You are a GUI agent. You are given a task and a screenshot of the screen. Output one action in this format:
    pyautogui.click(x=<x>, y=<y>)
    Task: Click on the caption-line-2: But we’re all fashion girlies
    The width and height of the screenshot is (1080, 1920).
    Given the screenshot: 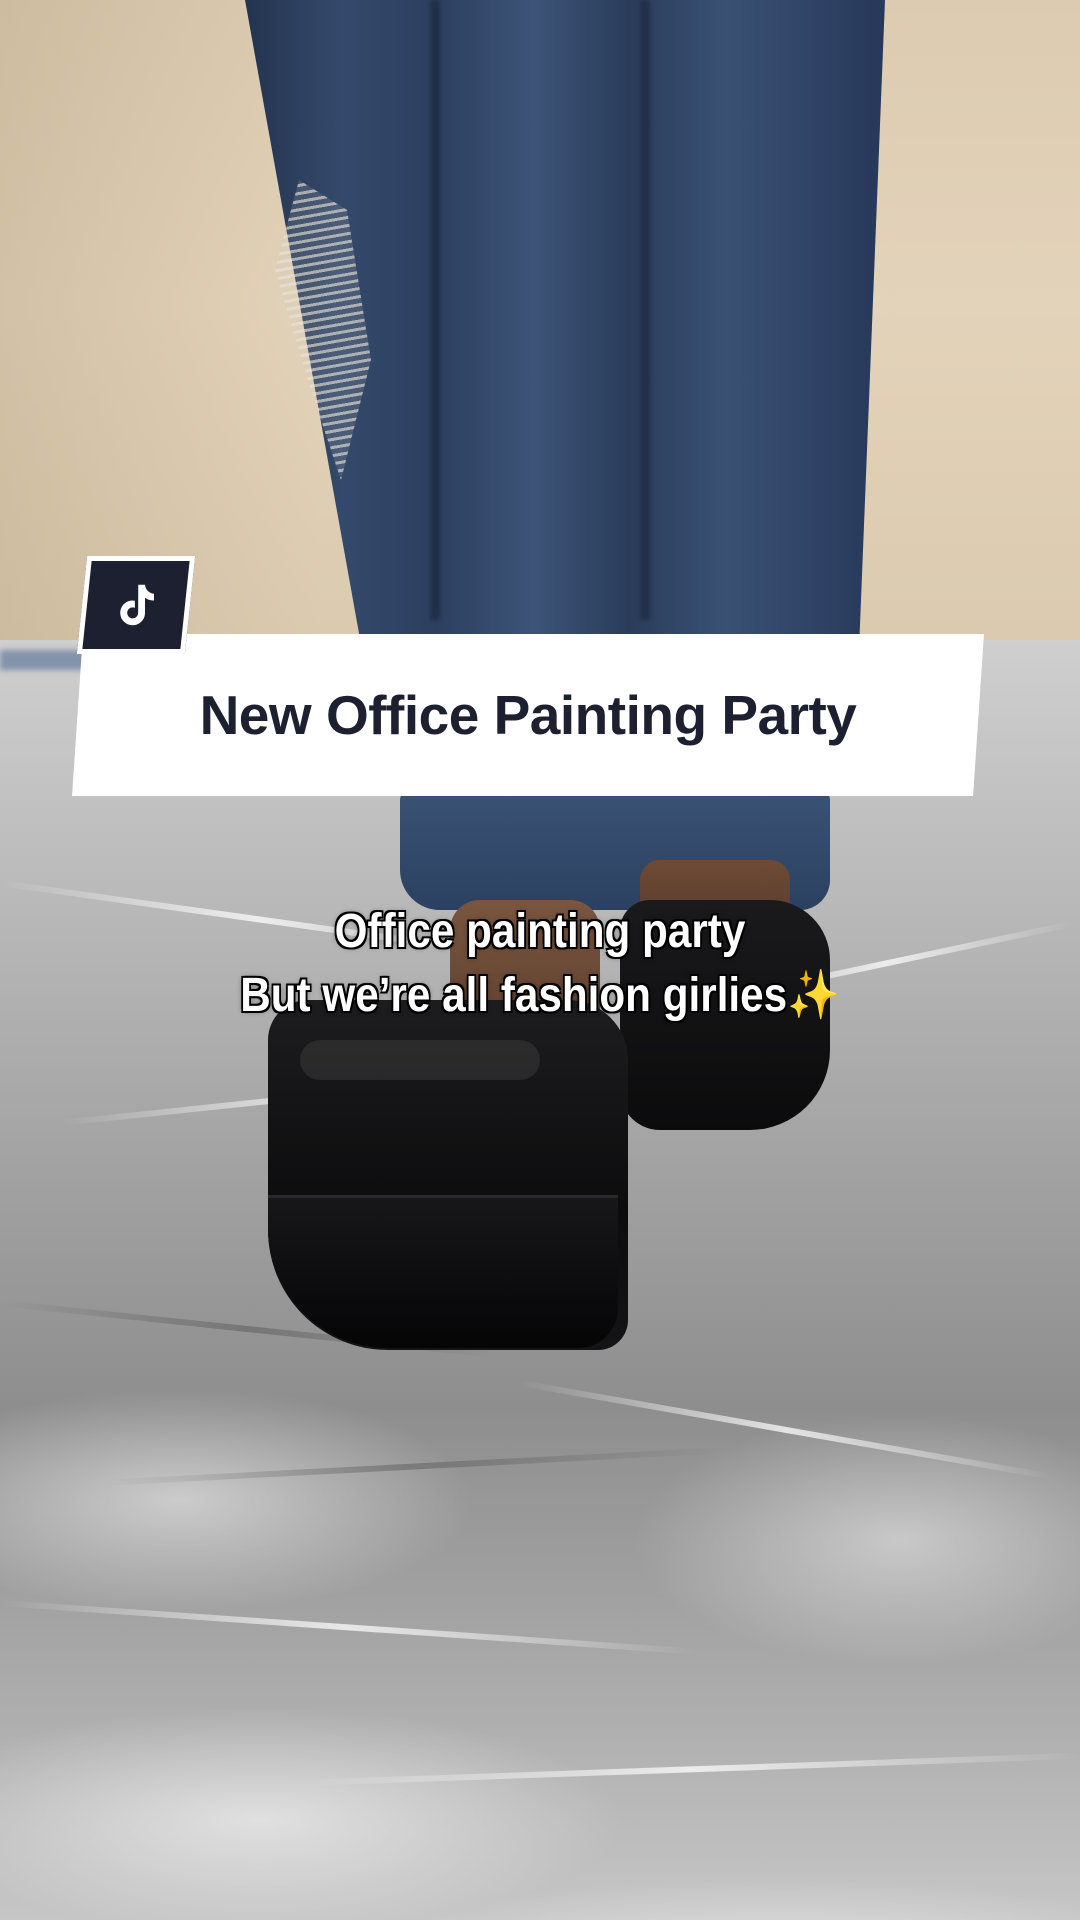 What is the action you would take?
    pyautogui.click(x=514, y=995)
    